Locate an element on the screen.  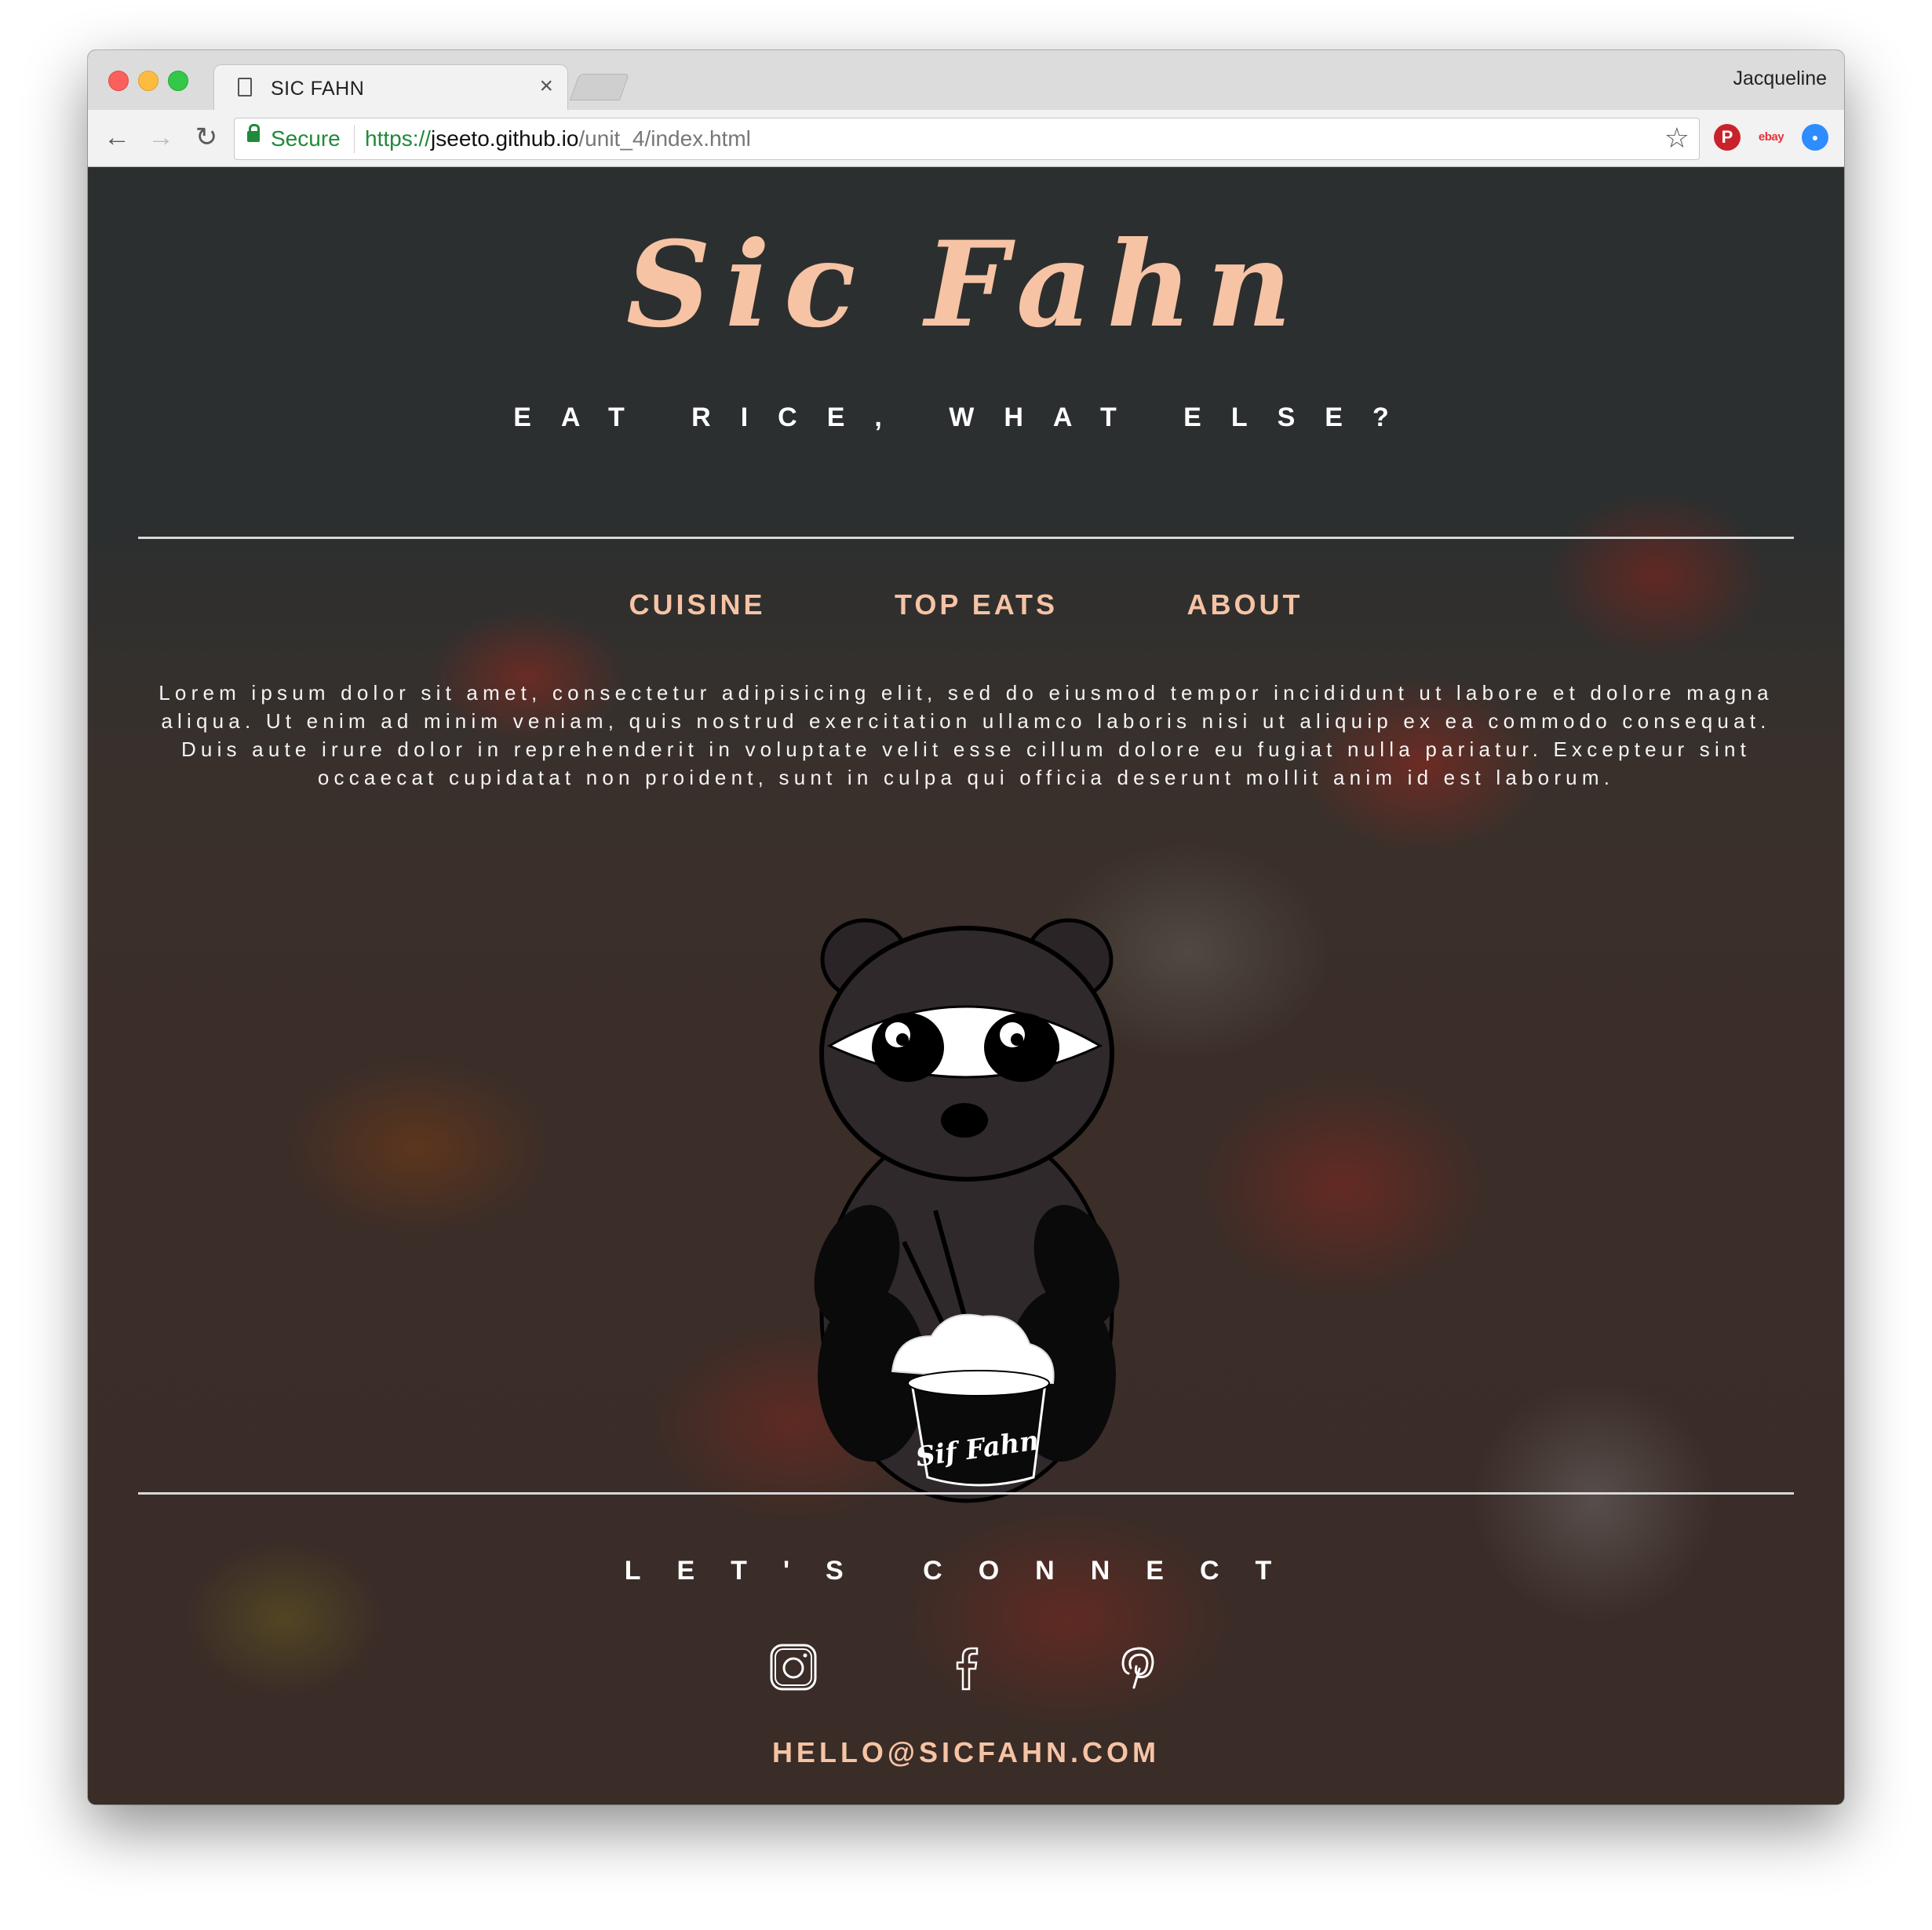
lock-icon is located at coordinates (254, 133).